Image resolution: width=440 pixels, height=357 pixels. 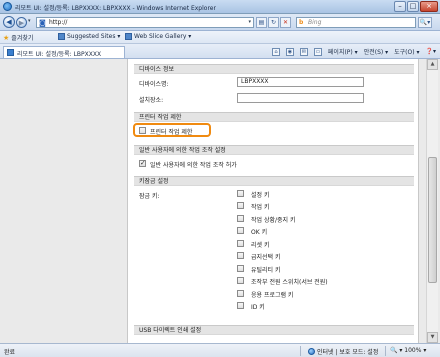 I want to click on search-input: b Bing, so click(x=356, y=22).